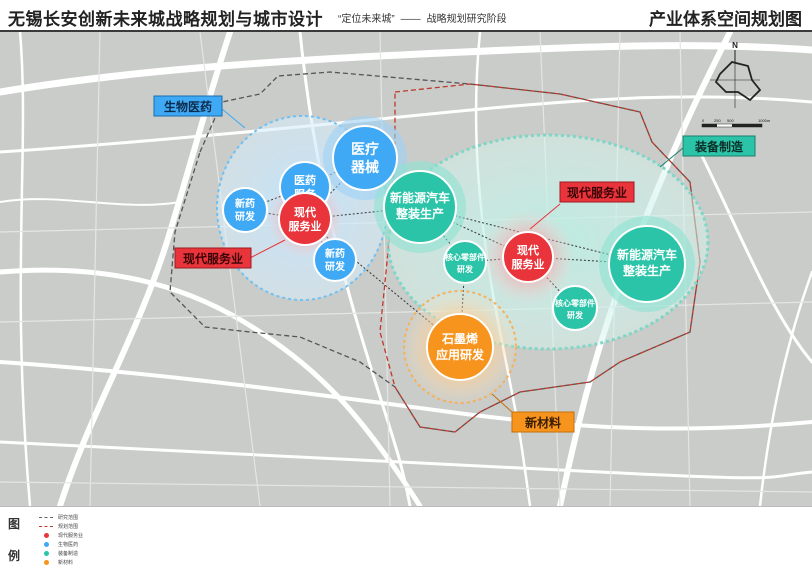  What do you see at coordinates (14, 524) in the screenshot?
I see `legend-title-top: 图` at bounding box center [14, 524].